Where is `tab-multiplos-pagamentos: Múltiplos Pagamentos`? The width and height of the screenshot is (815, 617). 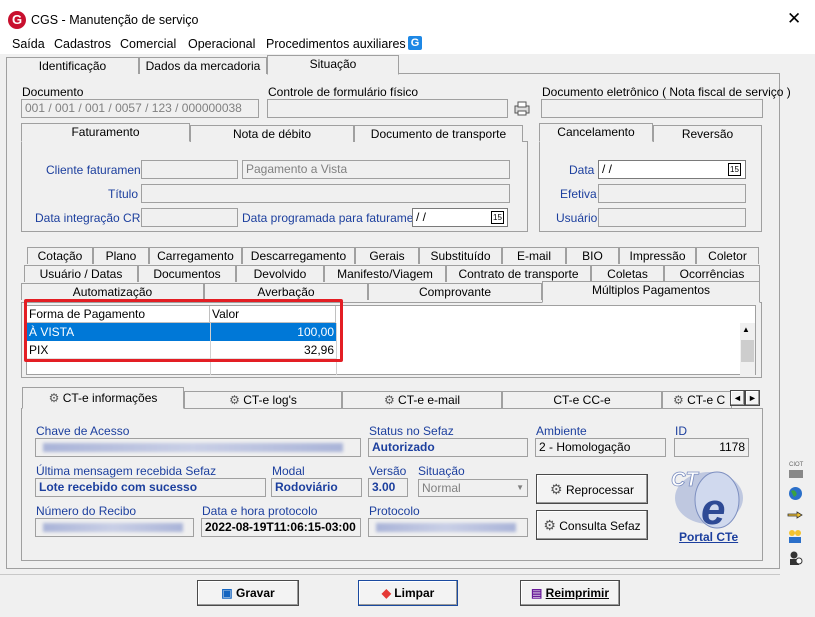 tab-multiplos-pagamentos: Múltiplos Pagamentos is located at coordinates (651, 292).